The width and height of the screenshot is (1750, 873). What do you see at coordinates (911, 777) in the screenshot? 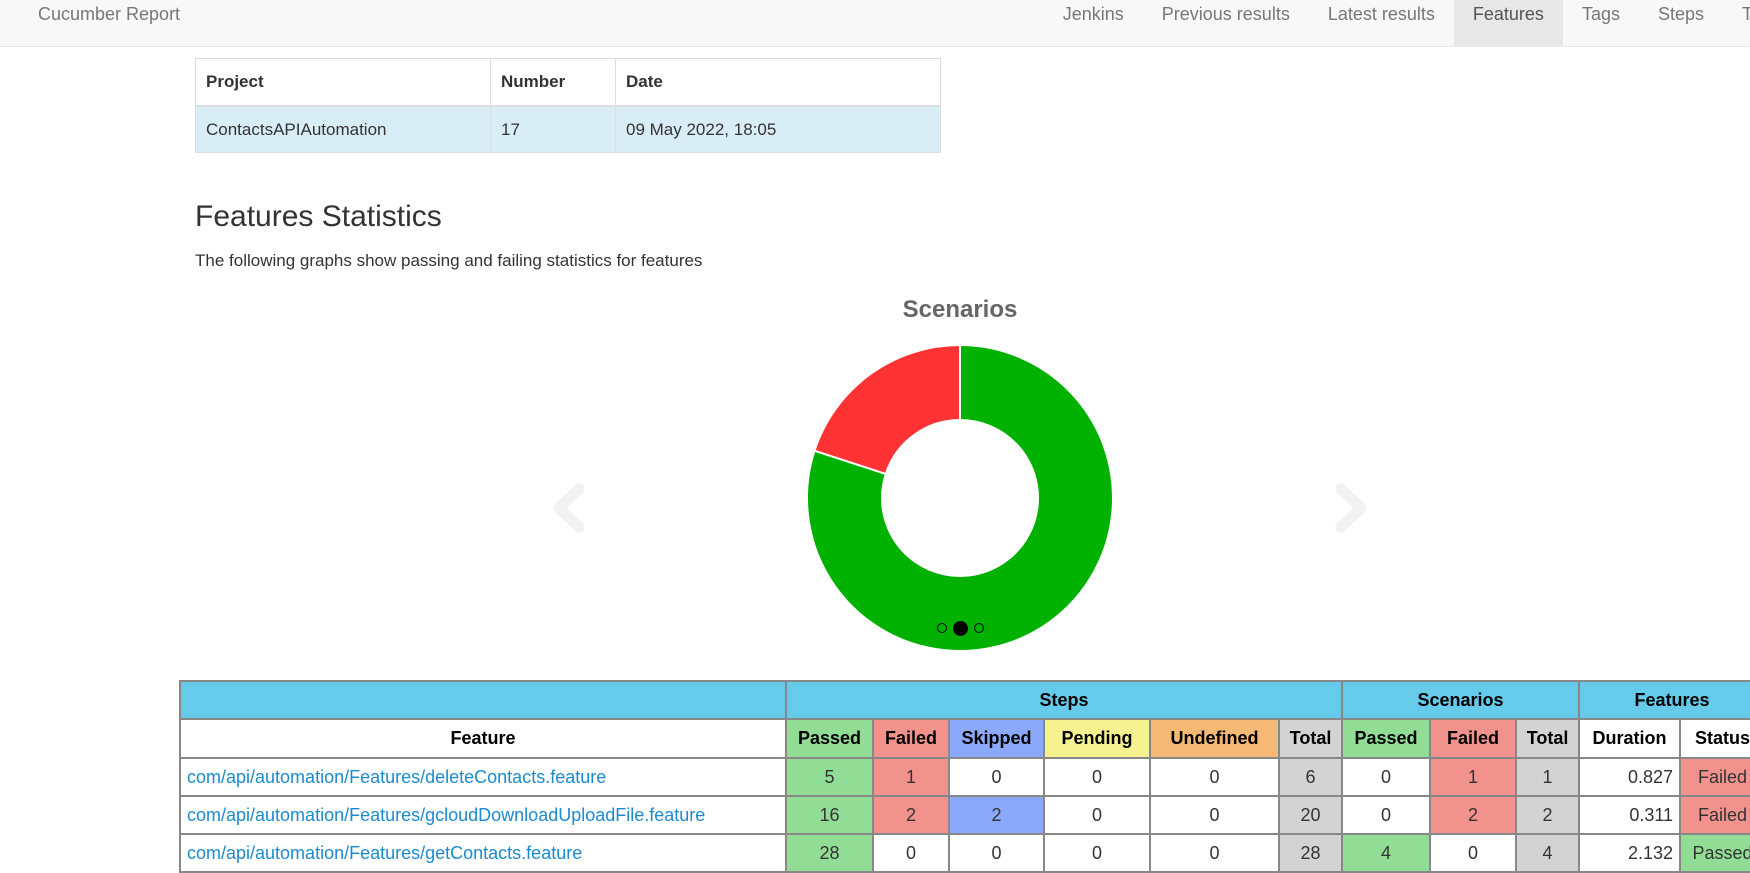
I see `steps-failed: 1` at bounding box center [911, 777].